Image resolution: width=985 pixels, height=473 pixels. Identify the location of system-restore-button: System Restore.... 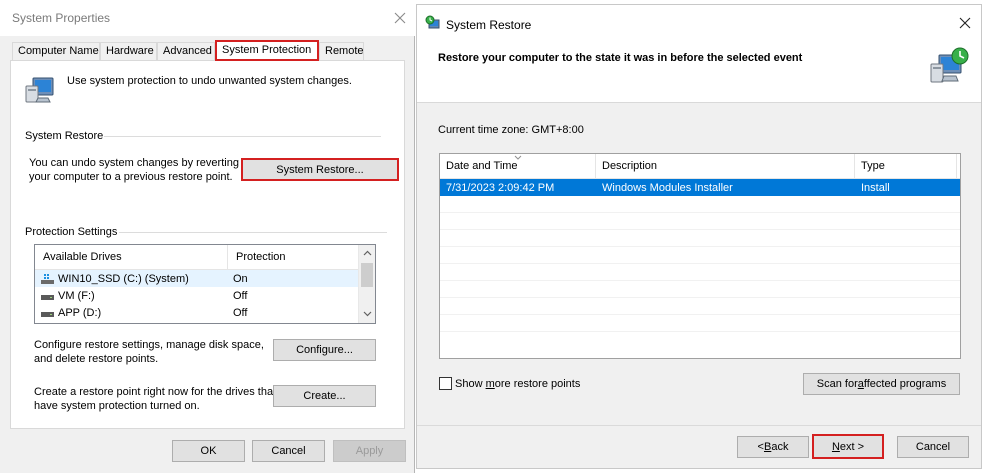
(320, 169).